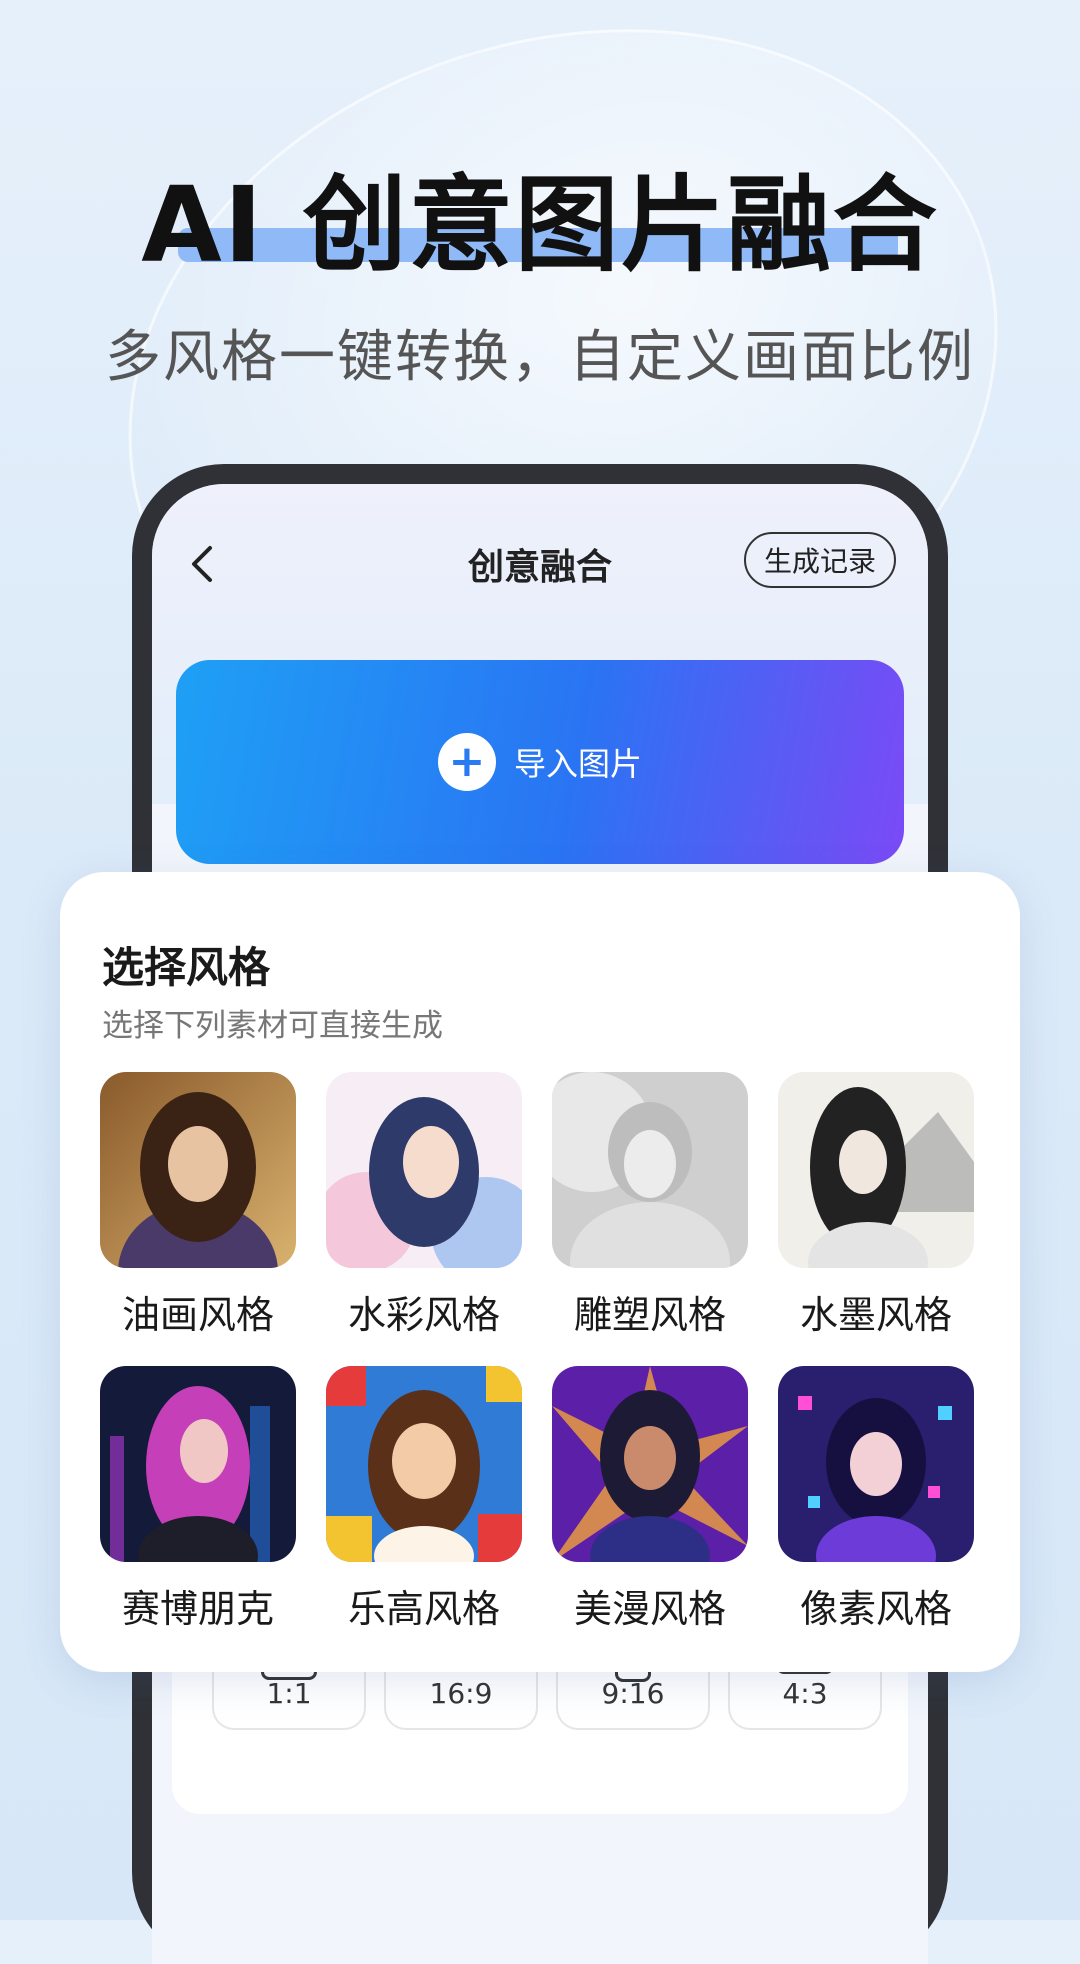  What do you see at coordinates (424, 1170) in the screenshot?
I see `watercolor-portrait-icon` at bounding box center [424, 1170].